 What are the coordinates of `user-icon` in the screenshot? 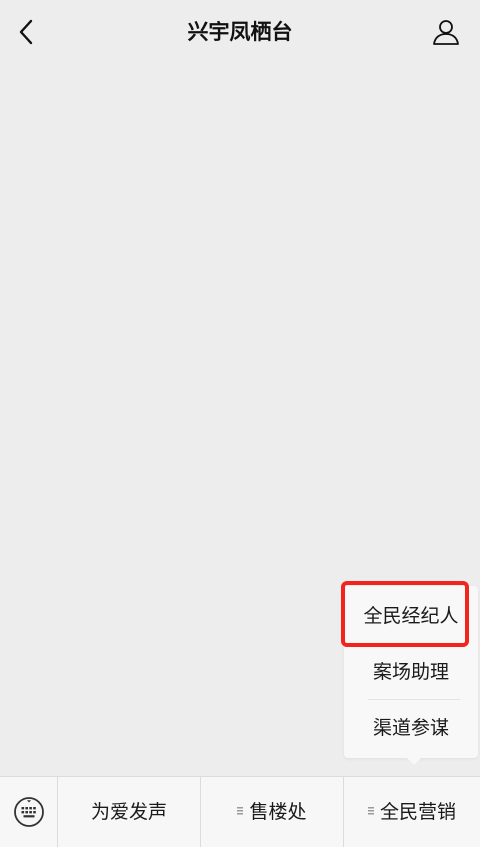 It's located at (446, 32).